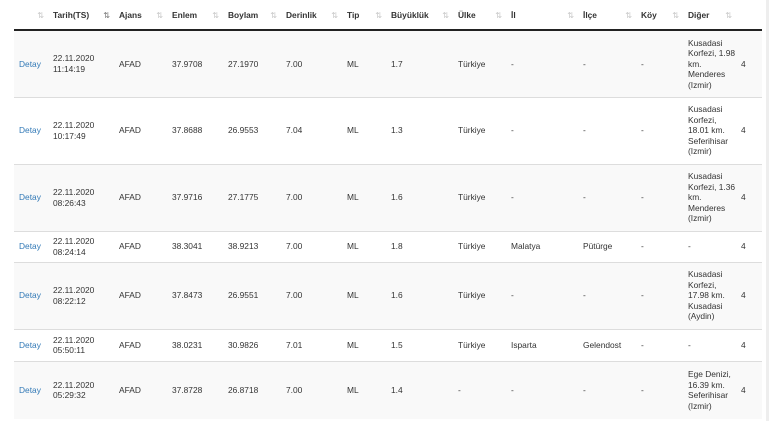  Describe the element at coordinates (195, 197) in the screenshot. I see `latitude-cell: 37.9716` at that location.